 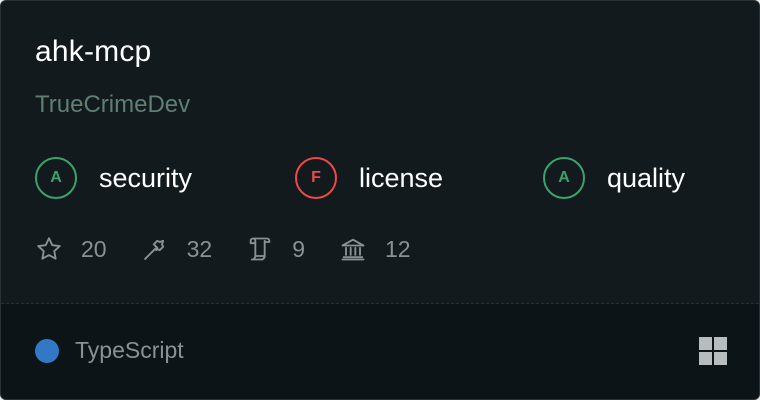 What do you see at coordinates (713, 351) in the screenshot?
I see `grid-icon` at bounding box center [713, 351].